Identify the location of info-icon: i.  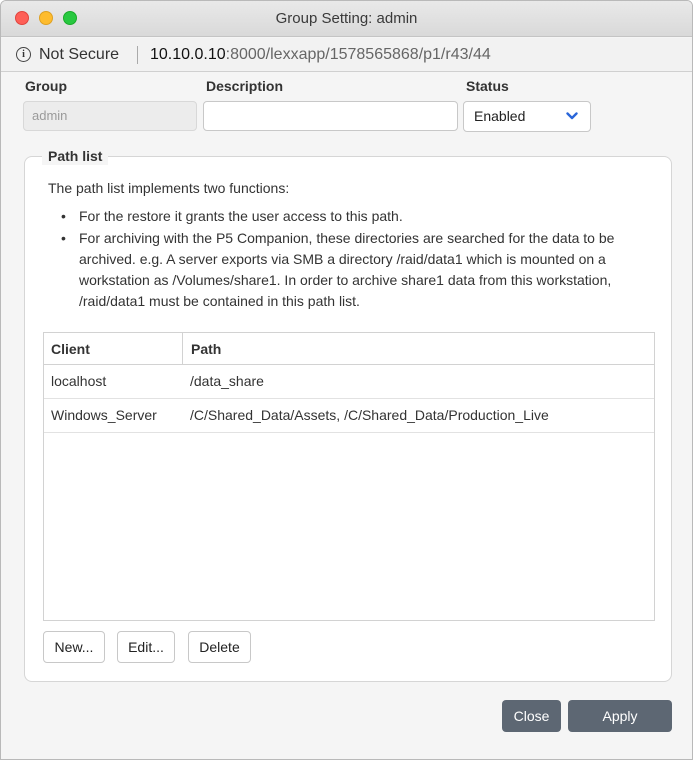
(23, 54).